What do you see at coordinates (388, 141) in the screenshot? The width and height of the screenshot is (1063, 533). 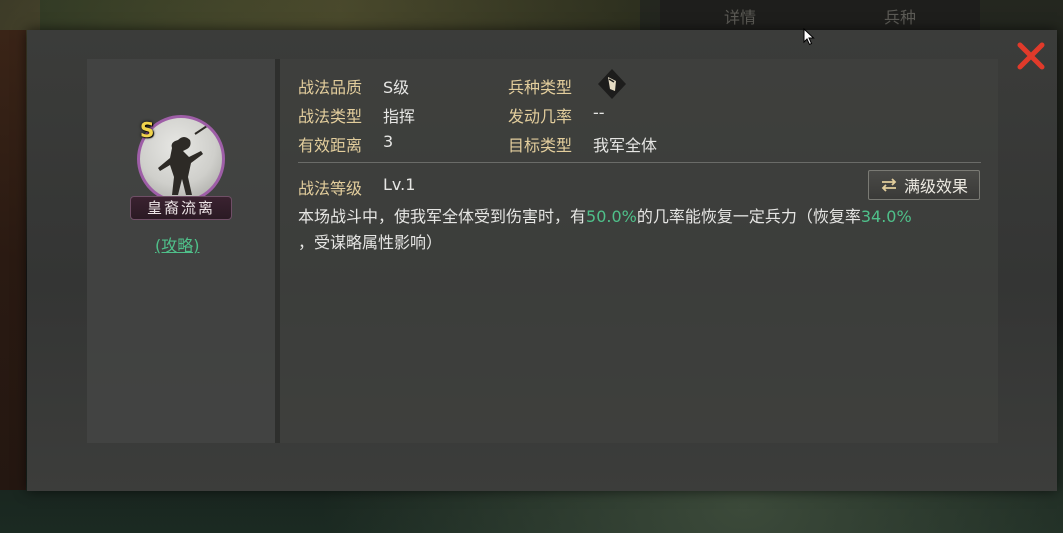 I see `range-value: 3` at bounding box center [388, 141].